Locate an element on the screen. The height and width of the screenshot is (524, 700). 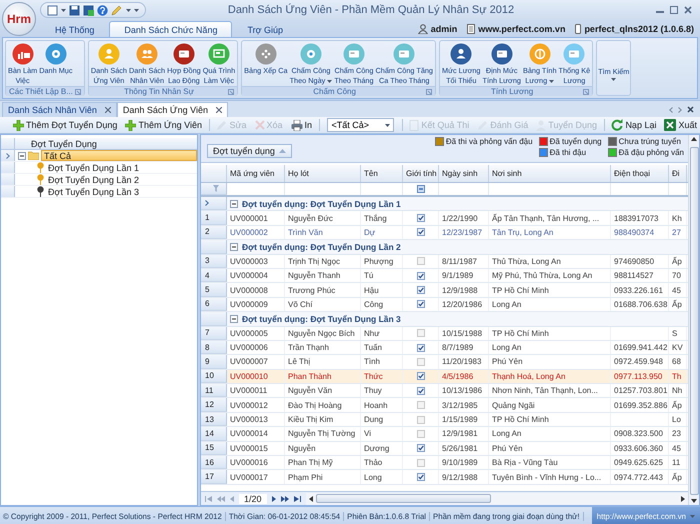
page-icon is located at coordinates (52, 10).